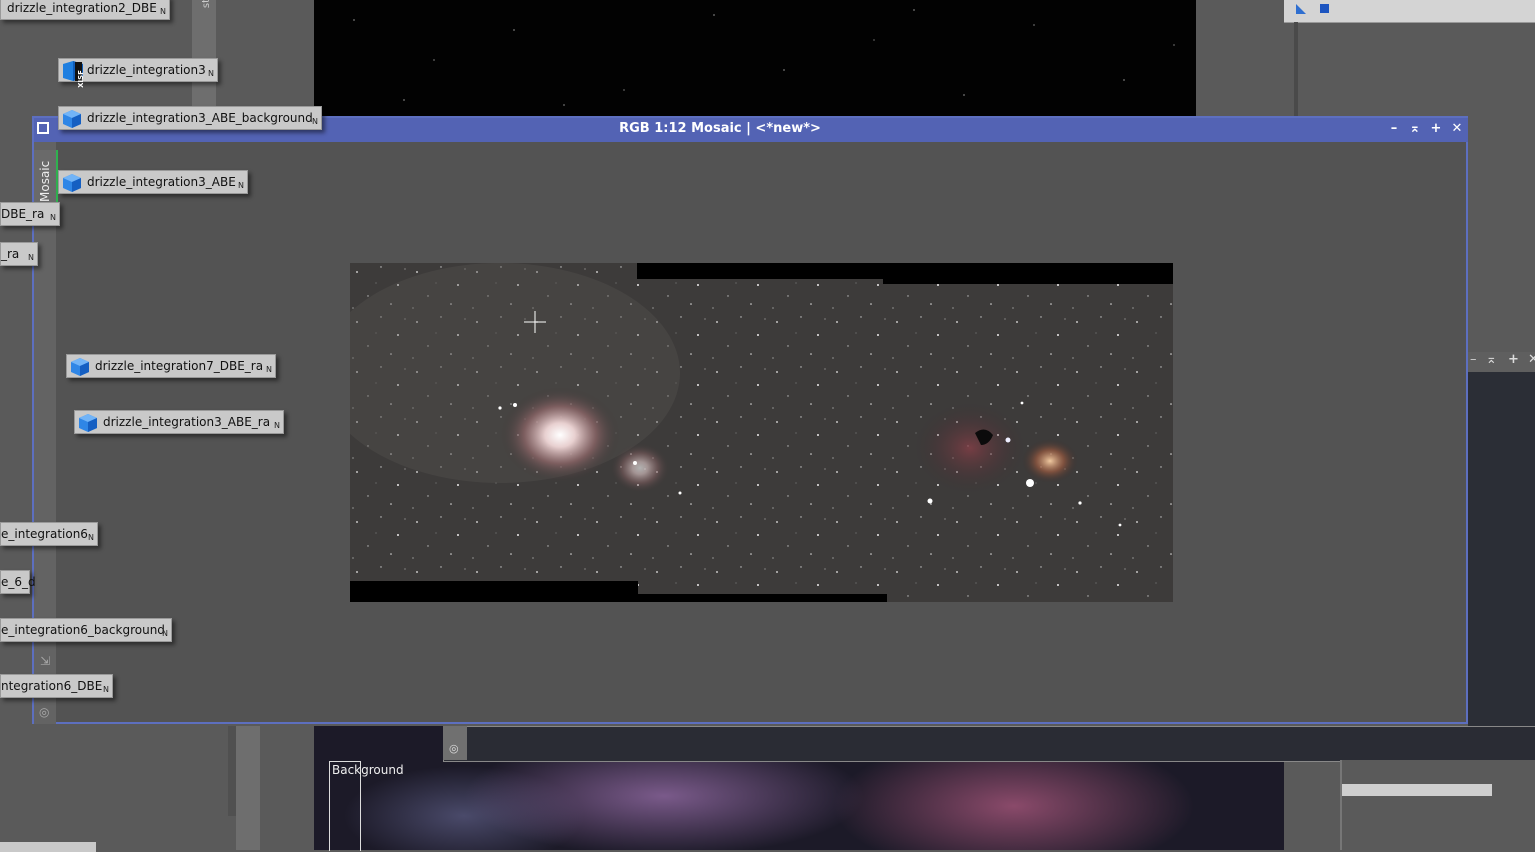 The width and height of the screenshot is (1535, 852). What do you see at coordinates (368, 770) in the screenshot?
I see `background-preview-label: Background` at bounding box center [368, 770].